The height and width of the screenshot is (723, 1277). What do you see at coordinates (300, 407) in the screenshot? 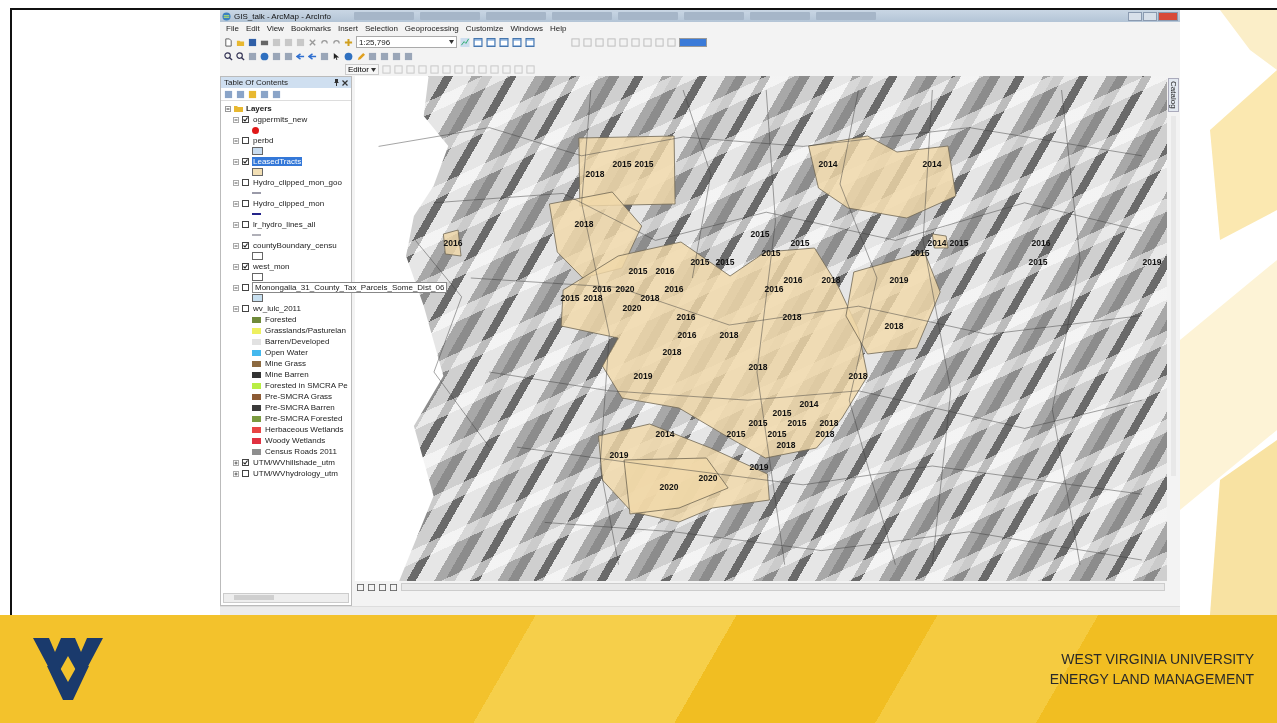
I see `legend-label: Pre-SMCRA Barren` at bounding box center [300, 407].